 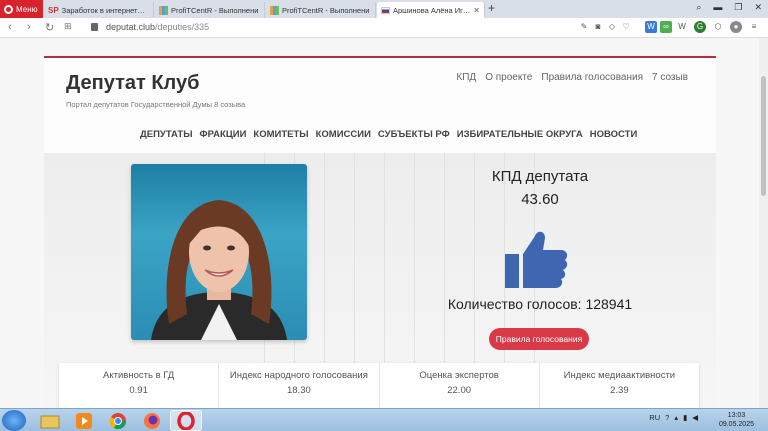 What do you see at coordinates (280, 134) in the screenshot?
I see `nav-committees: КОМИТЕТЫ` at bounding box center [280, 134].